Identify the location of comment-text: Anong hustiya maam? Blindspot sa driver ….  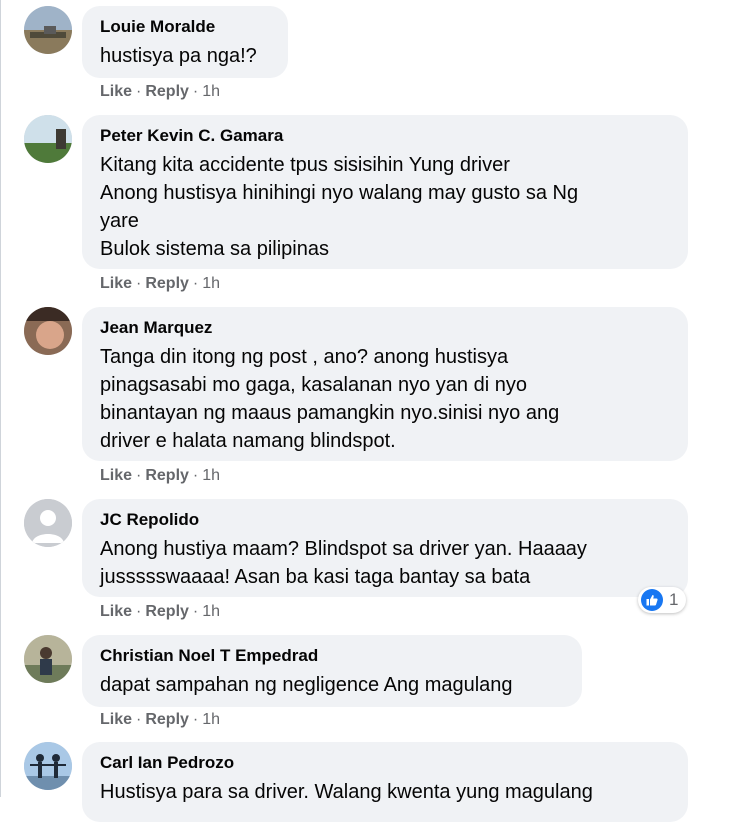
(385, 563).